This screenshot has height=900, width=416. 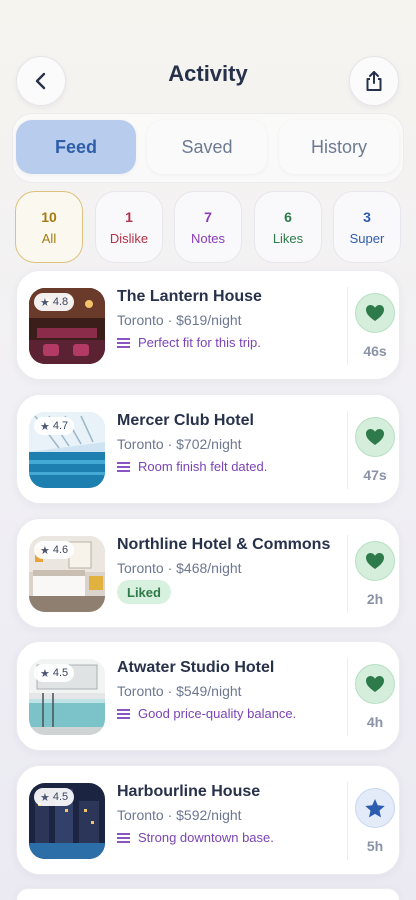 I want to click on time-ago: 5h, so click(x=375, y=846).